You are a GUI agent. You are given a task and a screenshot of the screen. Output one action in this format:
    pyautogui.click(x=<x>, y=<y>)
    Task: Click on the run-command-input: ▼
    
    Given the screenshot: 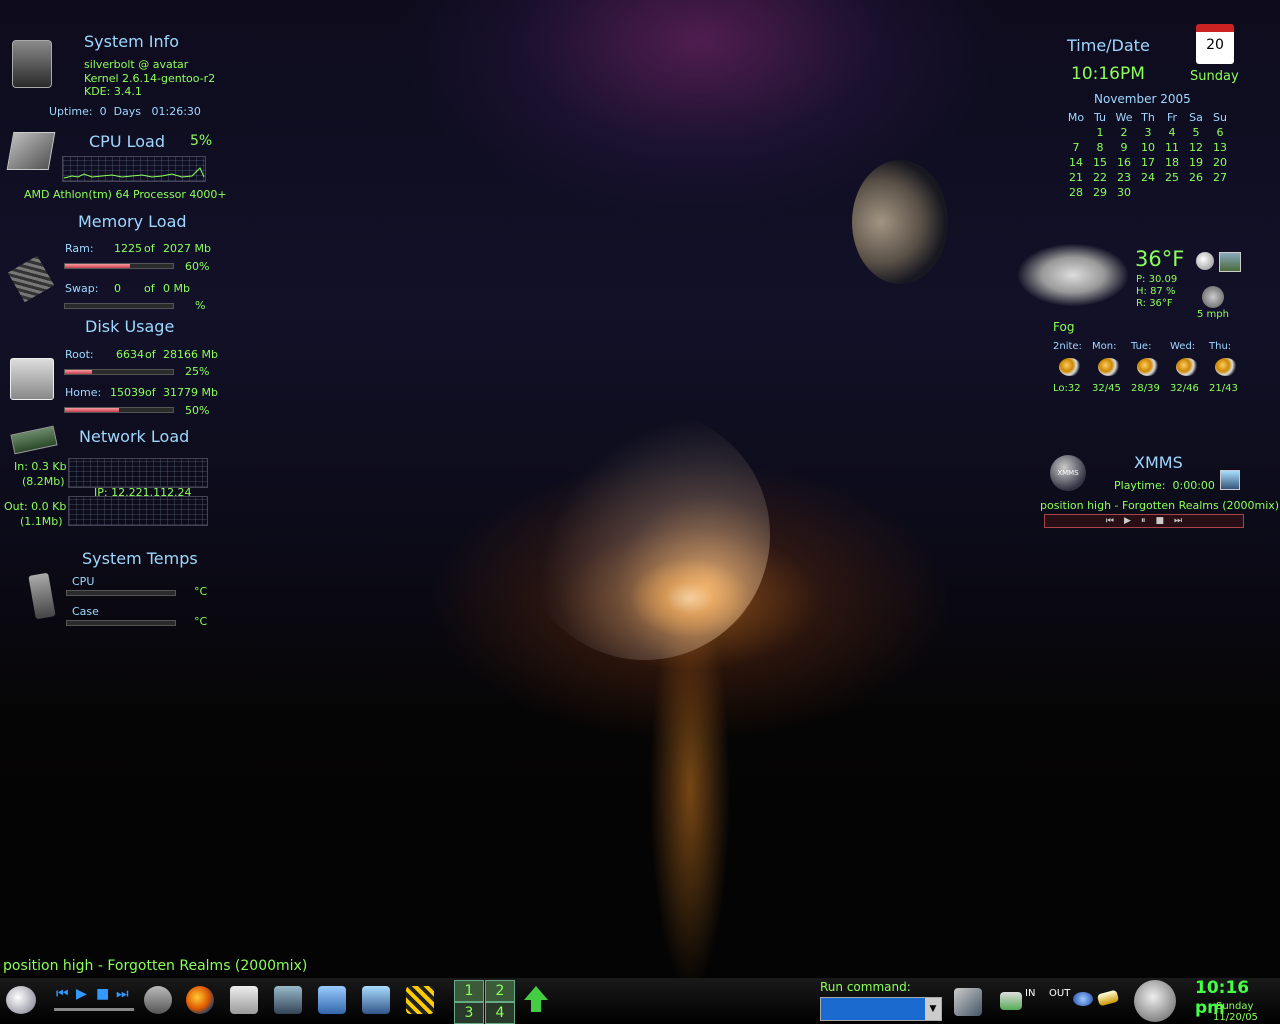 What is the action you would take?
    pyautogui.click(x=881, y=1009)
    